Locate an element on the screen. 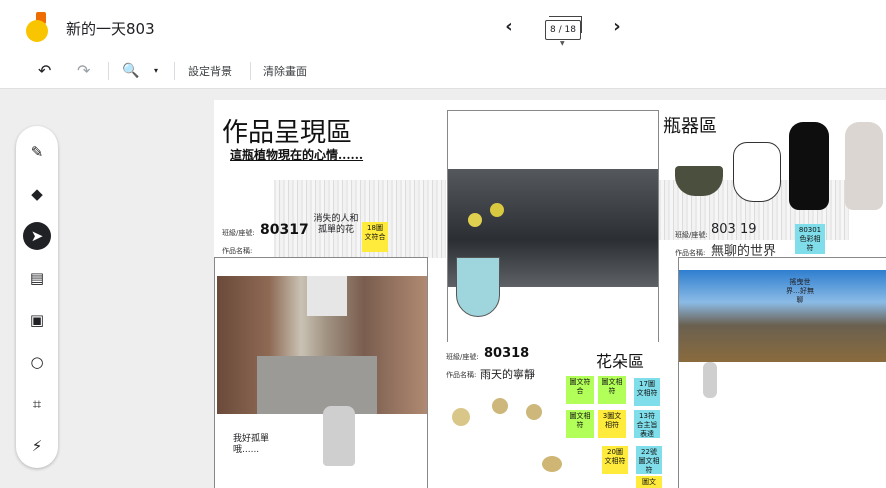 The width and height of the screenshot is (886, 488). text-box-icon: ⌗ is located at coordinates (37, 404).